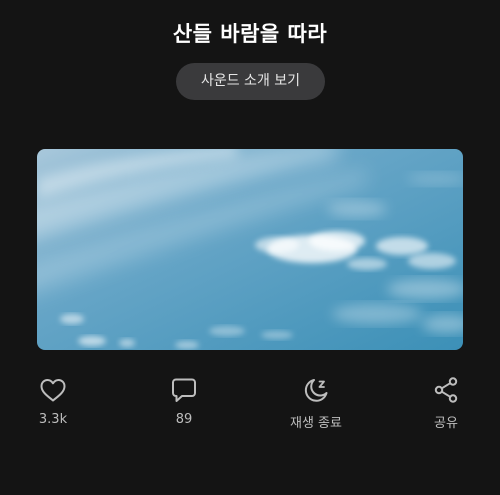 The height and width of the screenshot is (495, 500). I want to click on comment-icon, so click(184, 390).